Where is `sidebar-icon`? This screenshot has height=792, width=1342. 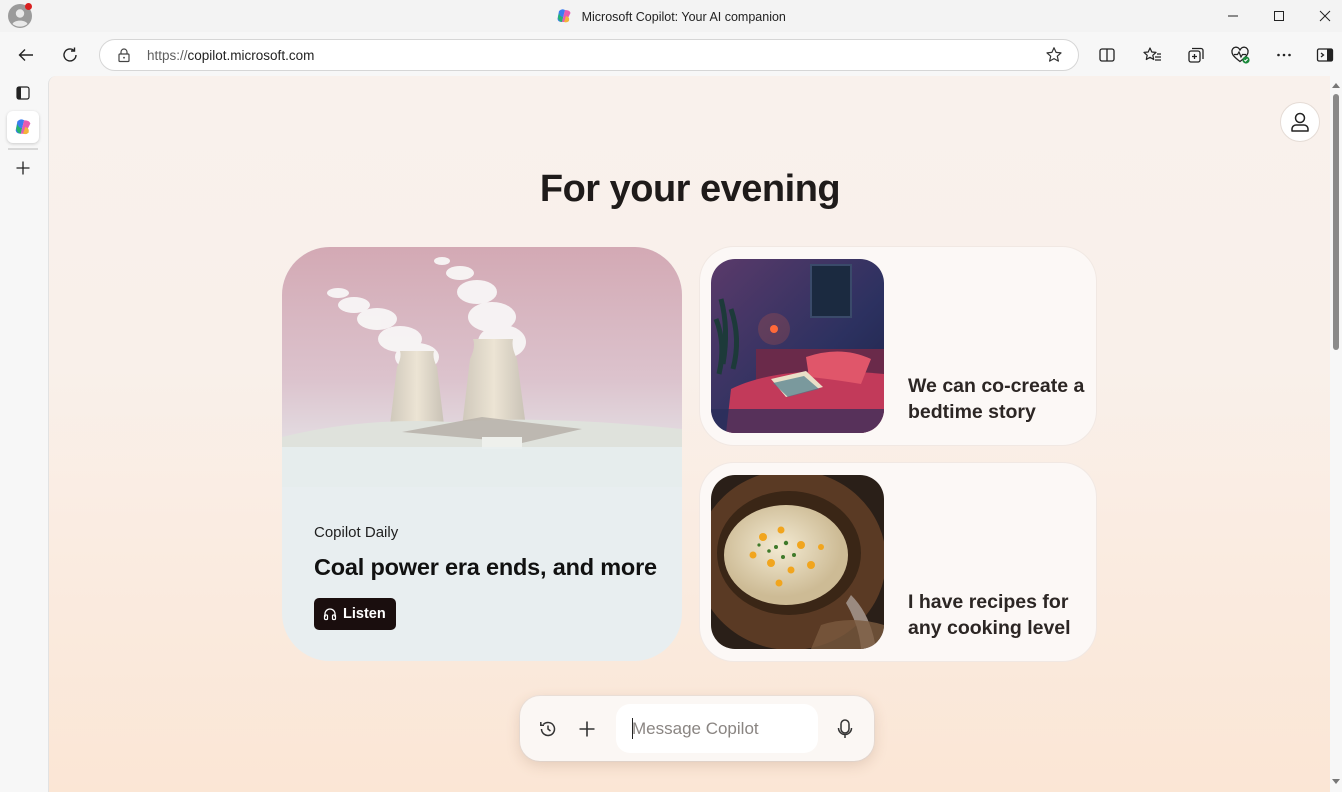 sidebar-icon is located at coordinates (1325, 55).